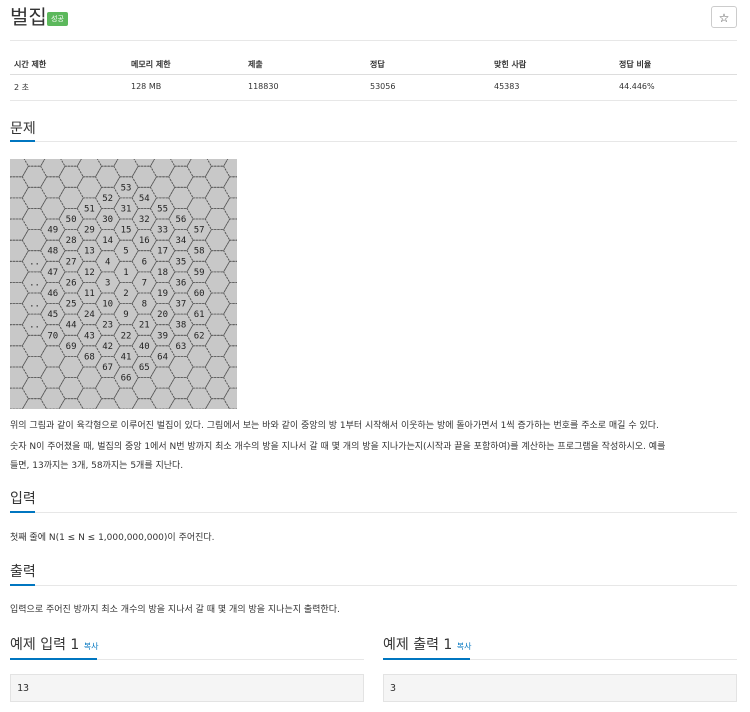 The image size is (750, 712). I want to click on hex-room-label: 18, so click(162, 273).